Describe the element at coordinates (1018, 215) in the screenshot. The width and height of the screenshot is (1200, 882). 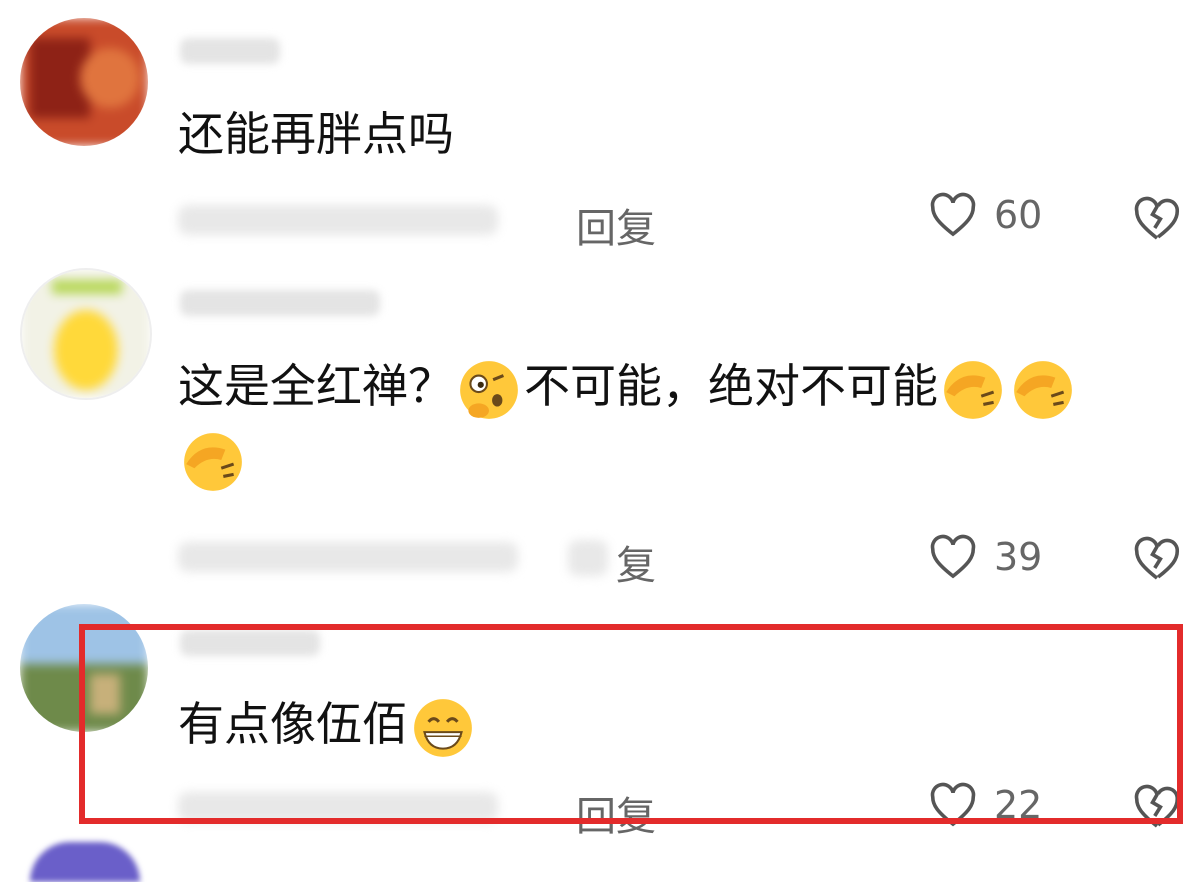
I see `like-count: 60` at that location.